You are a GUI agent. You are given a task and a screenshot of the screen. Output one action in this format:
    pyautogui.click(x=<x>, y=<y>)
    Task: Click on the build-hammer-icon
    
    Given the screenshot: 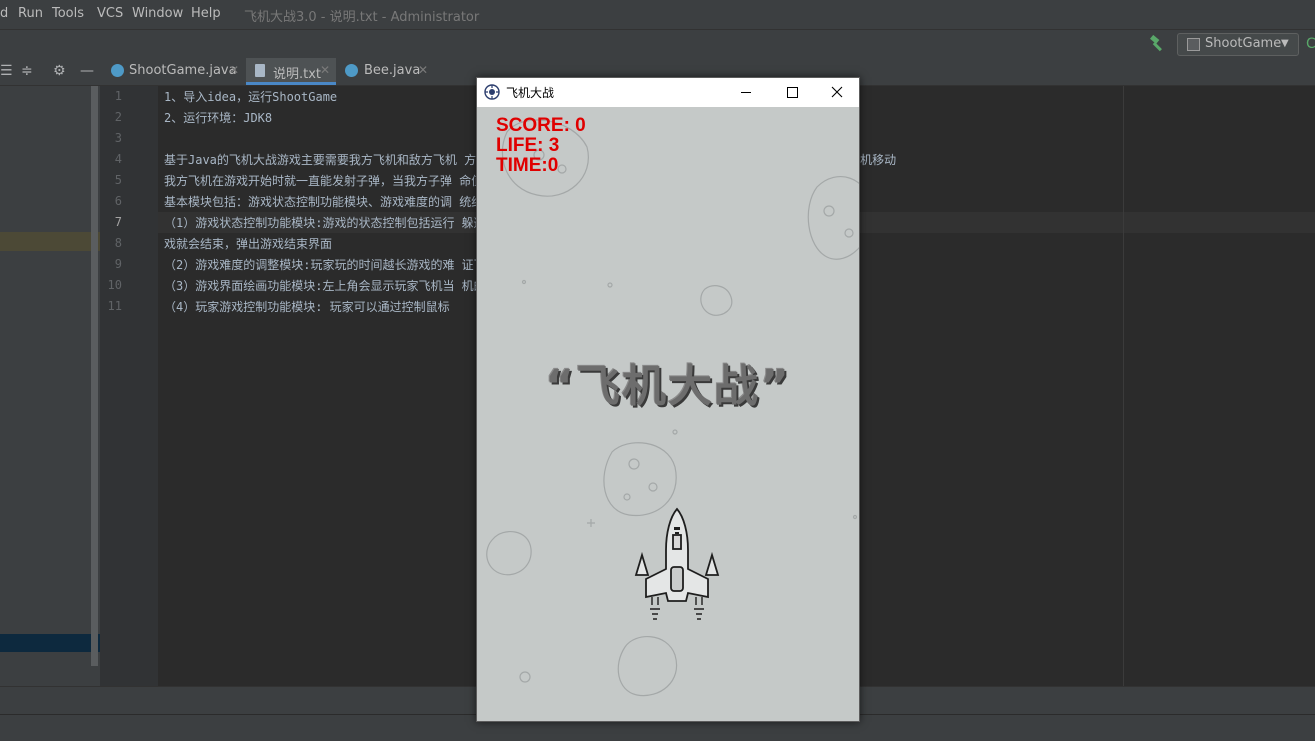 What is the action you would take?
    pyautogui.click(x=1157, y=44)
    